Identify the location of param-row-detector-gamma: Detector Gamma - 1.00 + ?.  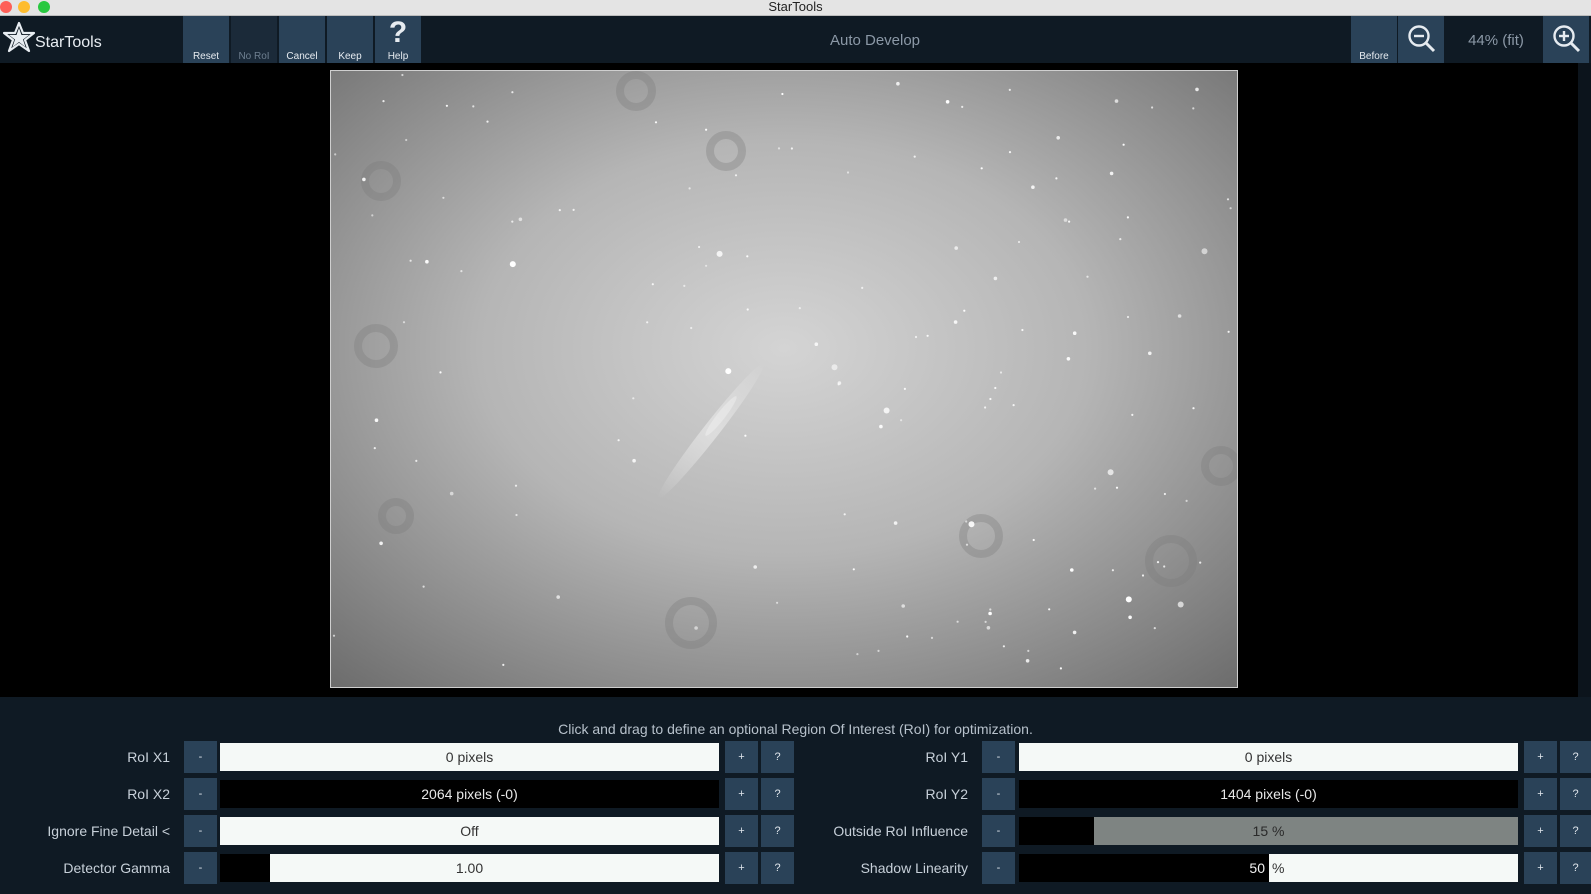
(400, 868).